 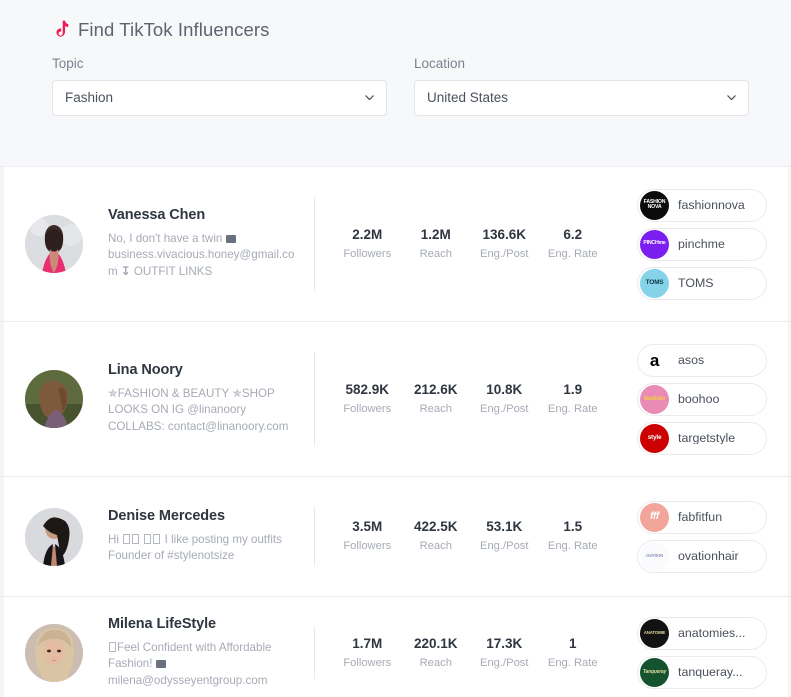 What do you see at coordinates (367, 389) in the screenshot?
I see `stat-value: 582.9K` at bounding box center [367, 389].